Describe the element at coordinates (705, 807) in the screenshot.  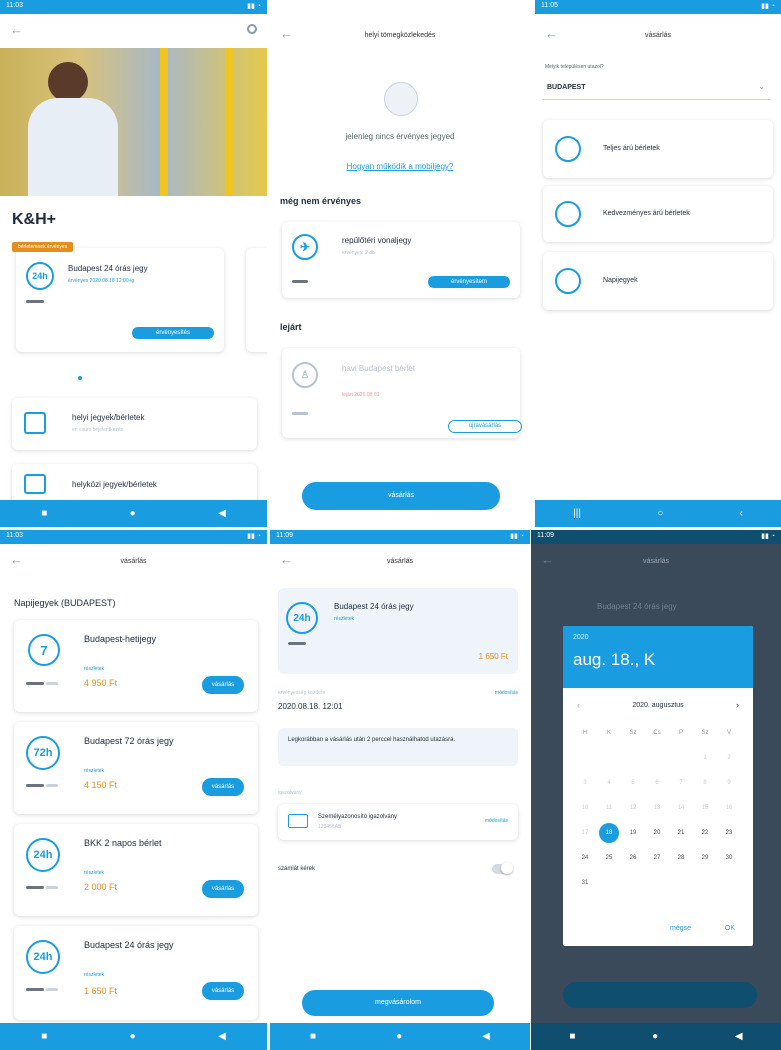
I see `calendar-day: 15` at that location.